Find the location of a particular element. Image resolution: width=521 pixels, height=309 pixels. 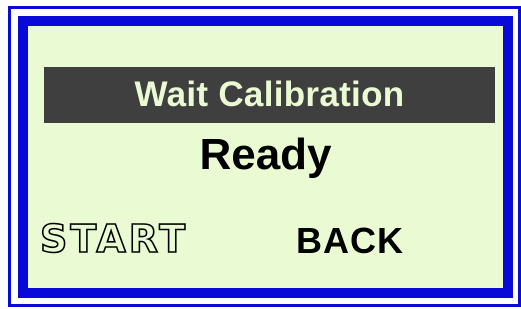

screen-title: Wait Calibration is located at coordinates (269, 94).